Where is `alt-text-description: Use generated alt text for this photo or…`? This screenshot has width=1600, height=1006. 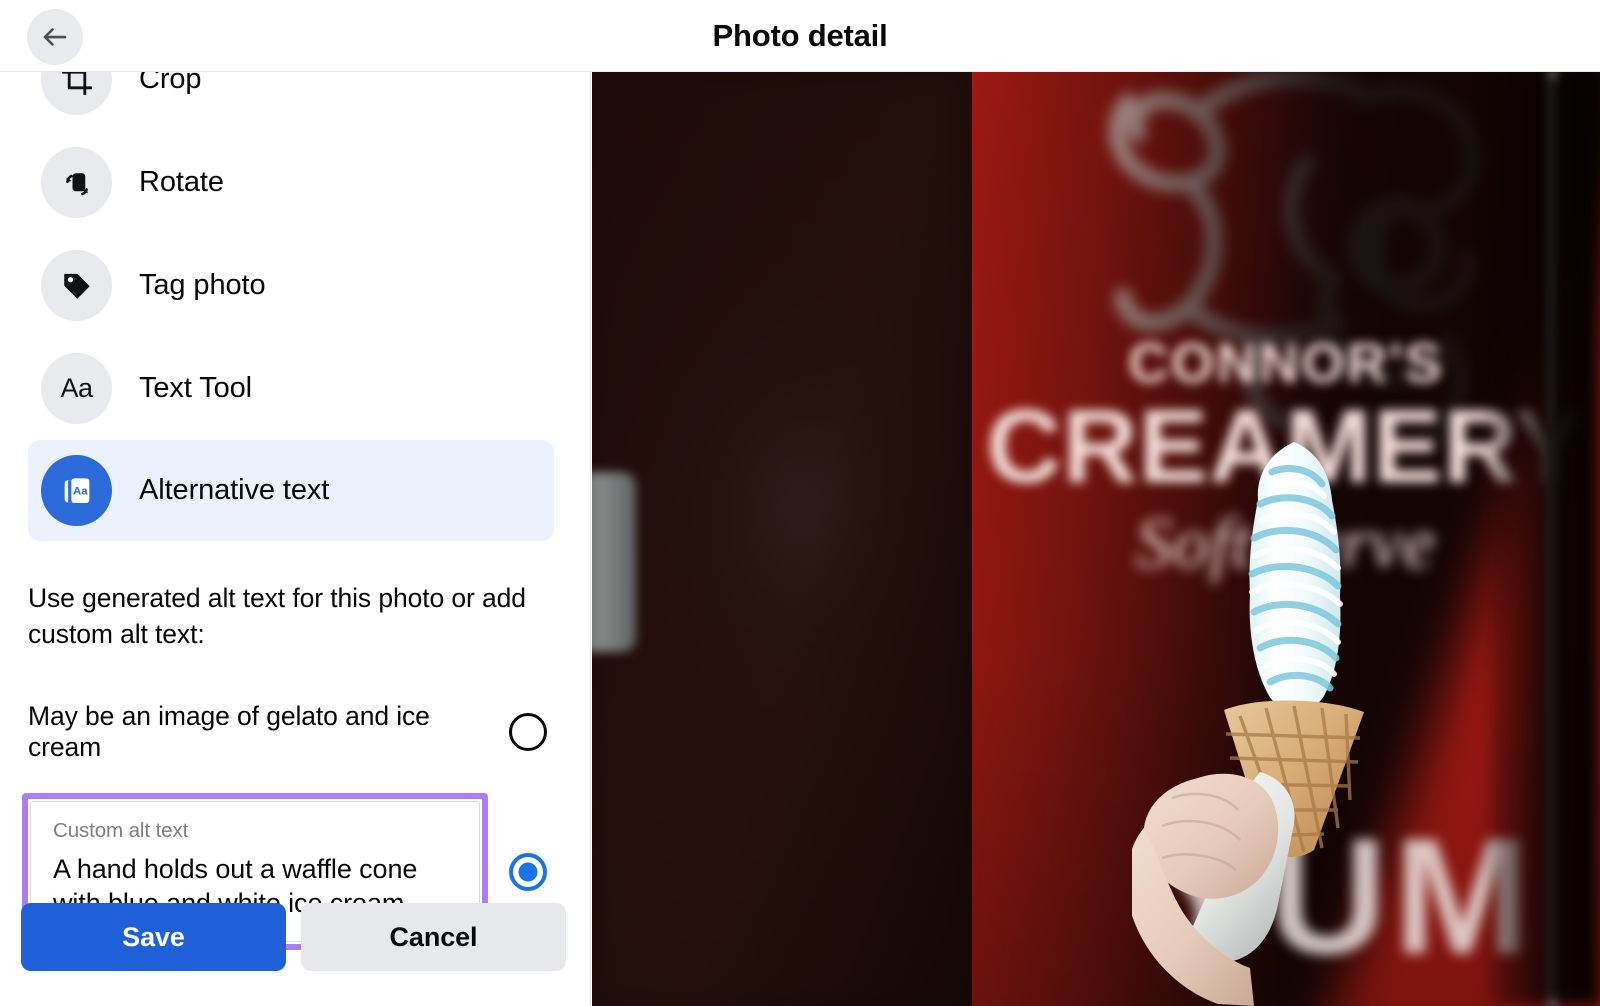
alt-text-description: Use generated alt text for this photo or… is located at coordinates (277, 616).